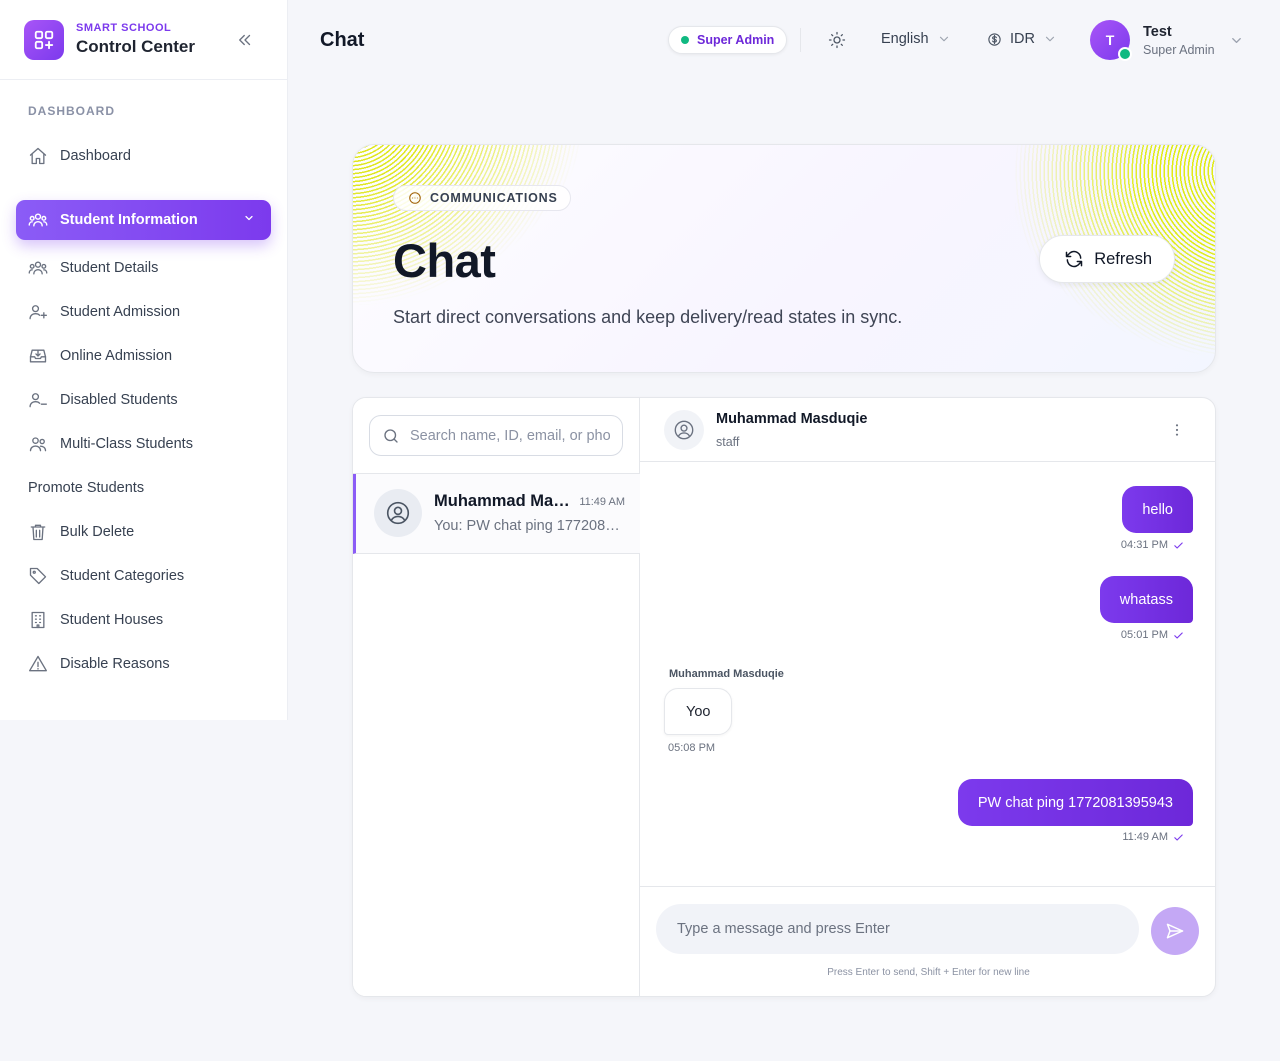 Image resolution: width=1280 pixels, height=1061 pixels. I want to click on message-time: 11:49 AM, so click(1145, 837).